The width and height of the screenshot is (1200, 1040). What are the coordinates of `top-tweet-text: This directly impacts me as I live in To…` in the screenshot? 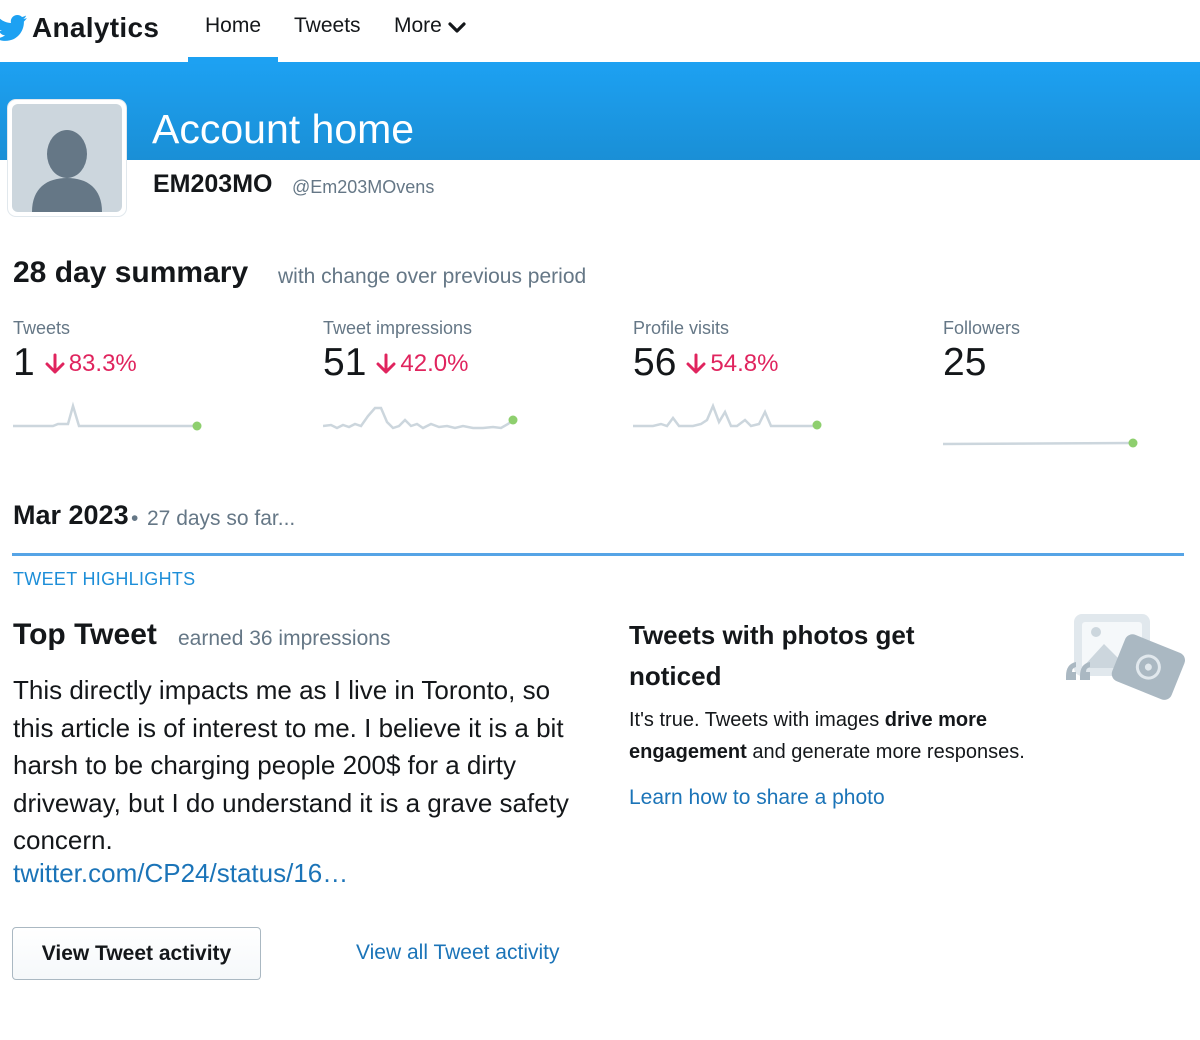 It's located at (291, 765).